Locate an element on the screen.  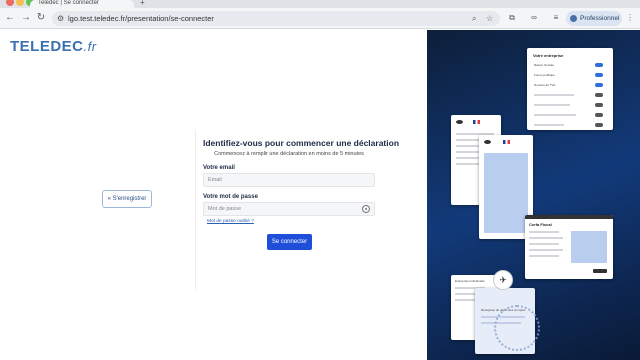
rocket-icon: ✈ is located at coordinates (503, 280).